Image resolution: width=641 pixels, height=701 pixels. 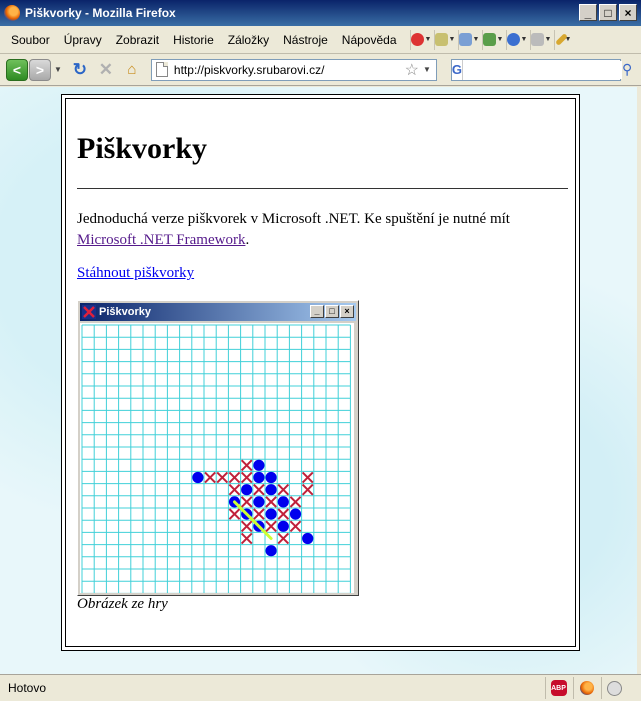 What do you see at coordinates (27, 688) in the screenshot?
I see `status-text: Hotovo` at bounding box center [27, 688].